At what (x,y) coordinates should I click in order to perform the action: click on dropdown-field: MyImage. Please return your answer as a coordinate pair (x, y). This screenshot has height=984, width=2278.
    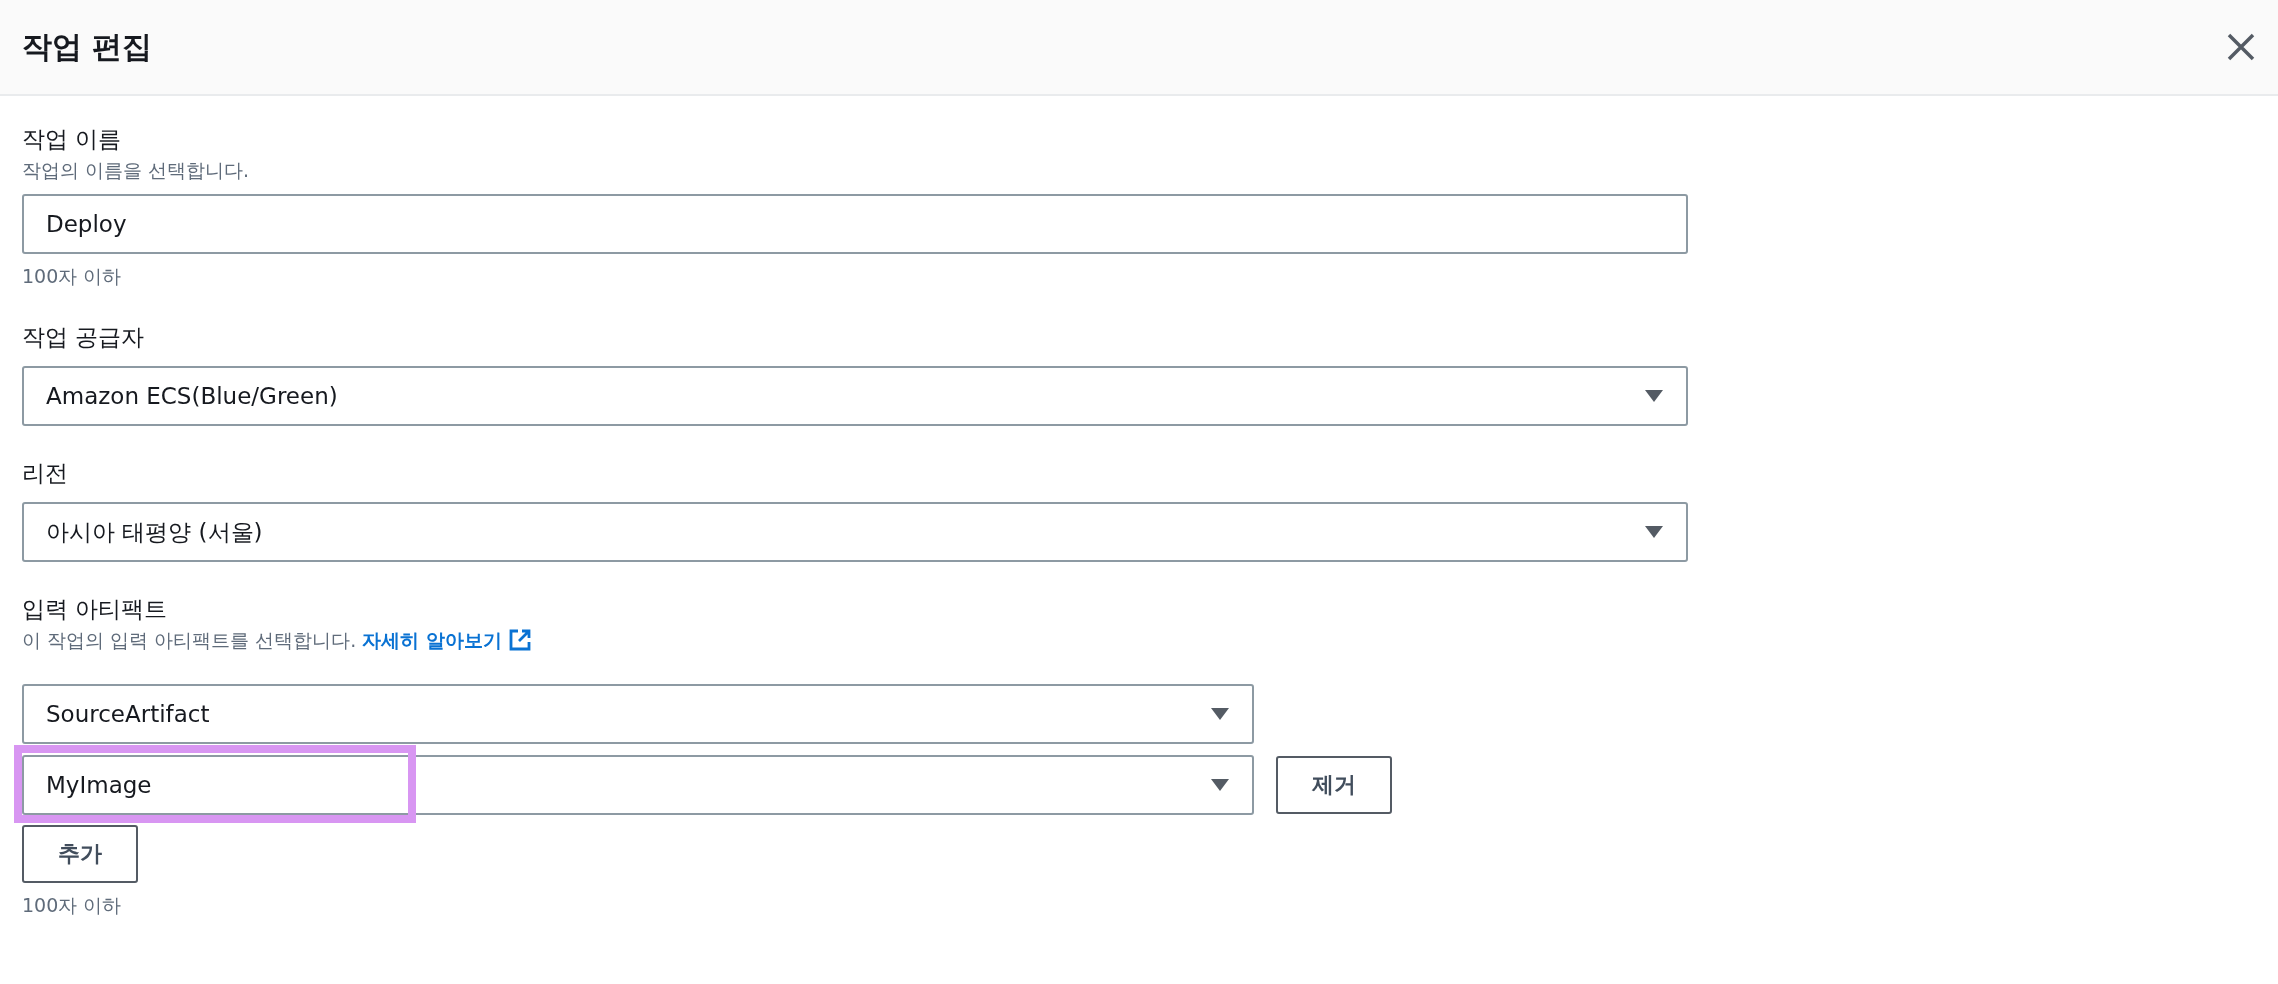
    Looking at the image, I should click on (638, 785).